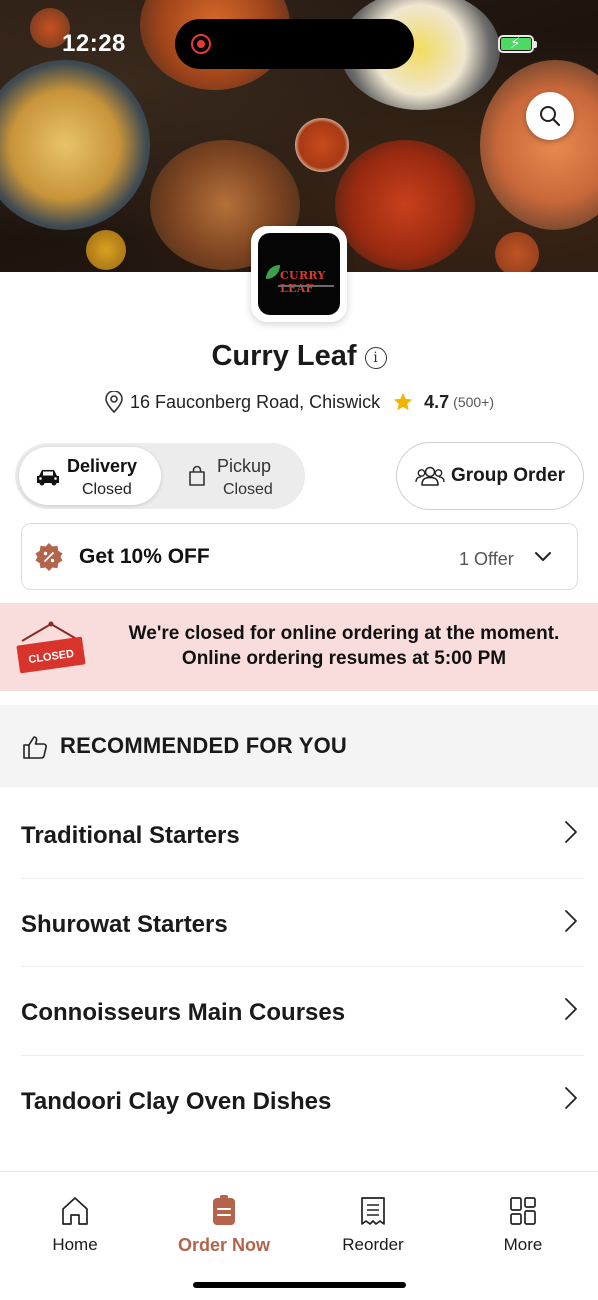 This screenshot has width=598, height=1300. I want to click on order-mode-toggle: Delivery Closed Pickup Closed, so click(160, 476).